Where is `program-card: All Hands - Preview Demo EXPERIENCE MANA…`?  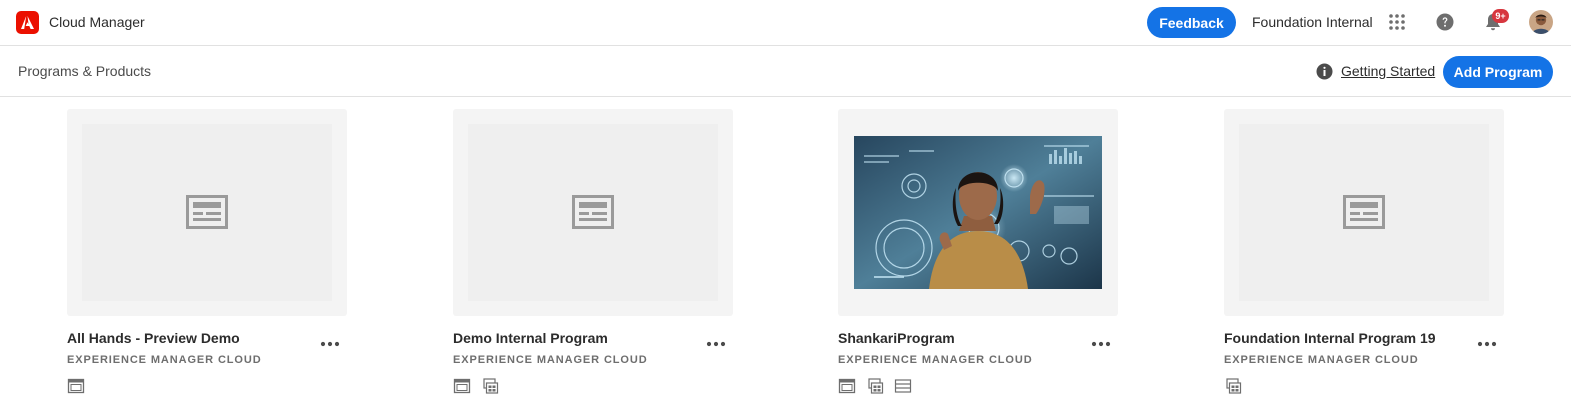
program-card: All Hands - Preview Demo EXPERIENCE MANA… is located at coordinates (207, 259).